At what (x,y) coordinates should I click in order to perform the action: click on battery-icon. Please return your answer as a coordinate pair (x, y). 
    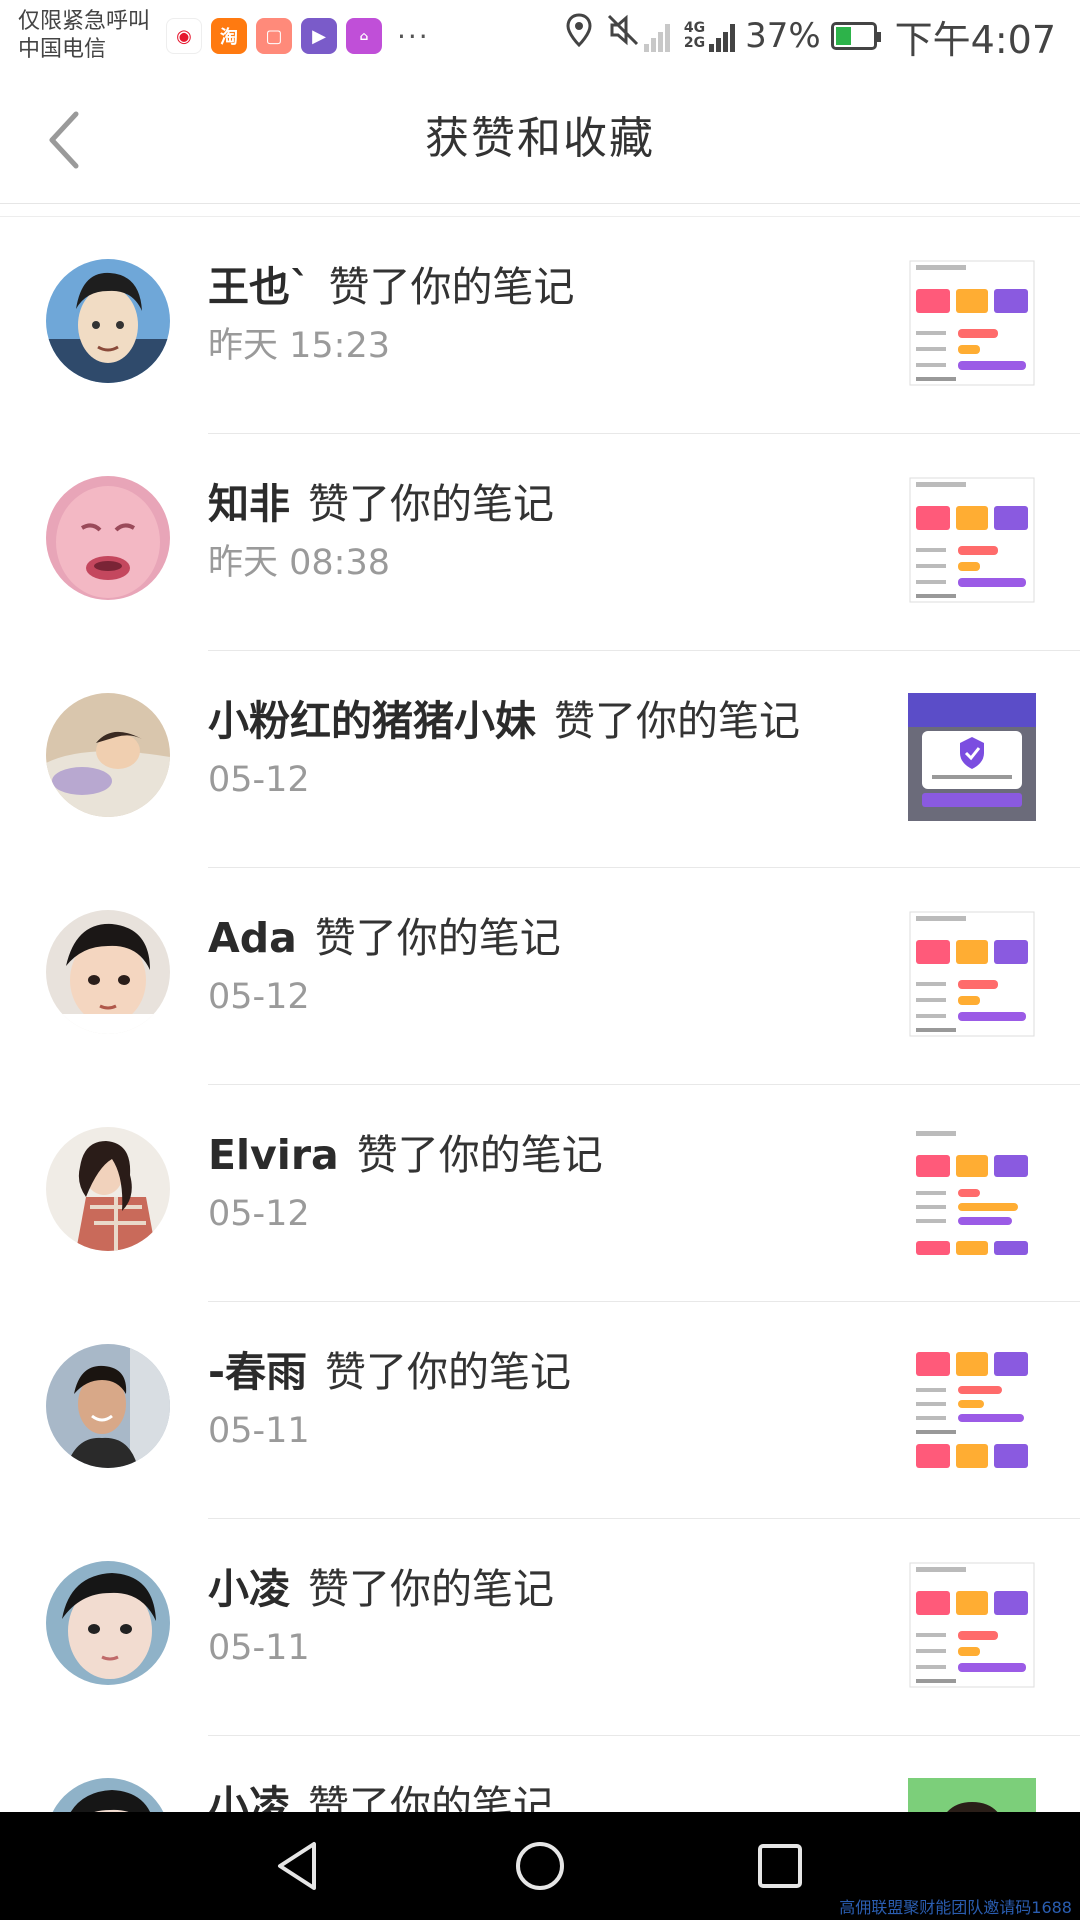
    Looking at the image, I should click on (855, 36).